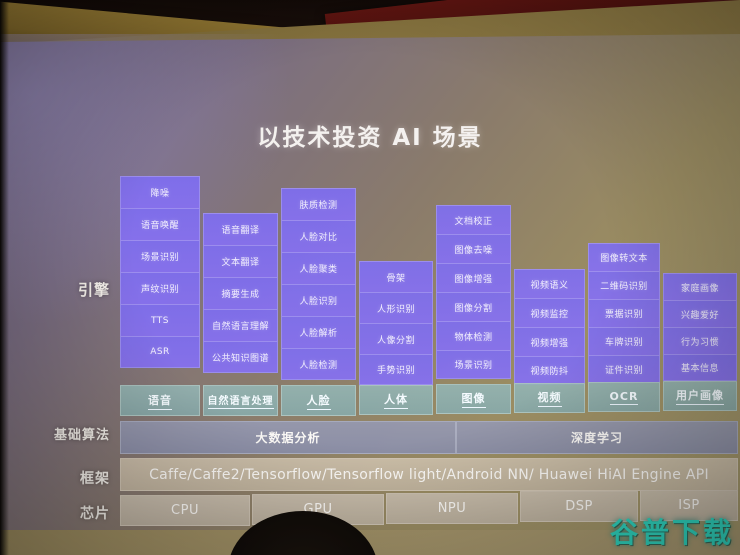 This screenshot has width=740, height=555. What do you see at coordinates (396, 276) in the screenshot?
I see `engine-cell: 骨架` at bounding box center [396, 276].